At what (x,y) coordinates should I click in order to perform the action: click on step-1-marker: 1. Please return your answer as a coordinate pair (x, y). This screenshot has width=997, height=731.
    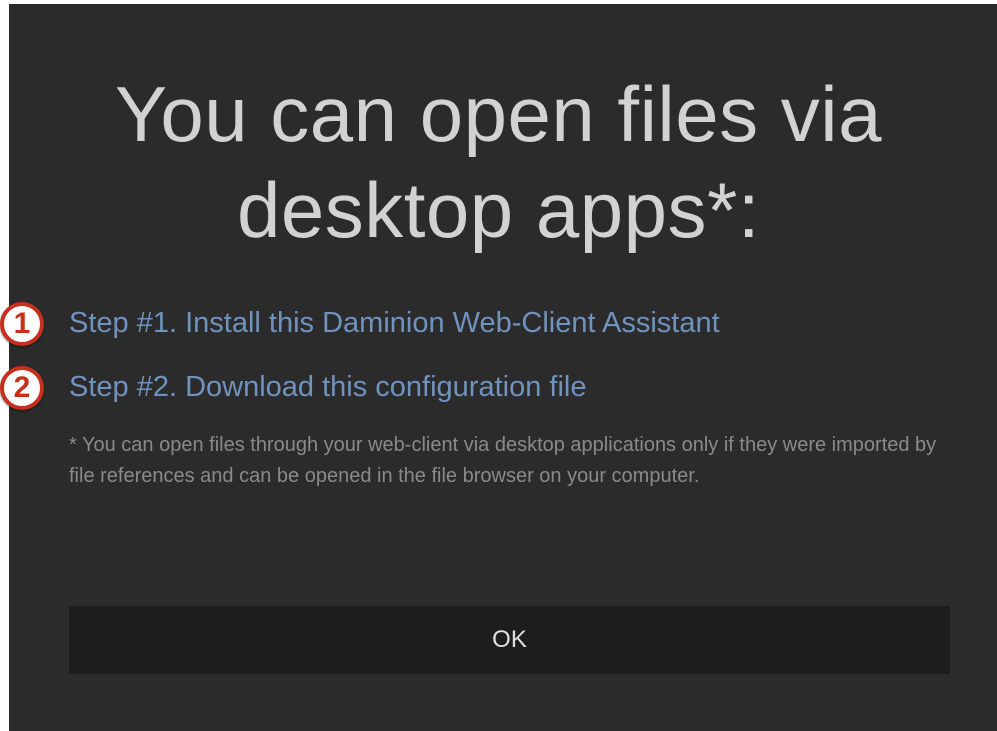
    Looking at the image, I should click on (22, 324).